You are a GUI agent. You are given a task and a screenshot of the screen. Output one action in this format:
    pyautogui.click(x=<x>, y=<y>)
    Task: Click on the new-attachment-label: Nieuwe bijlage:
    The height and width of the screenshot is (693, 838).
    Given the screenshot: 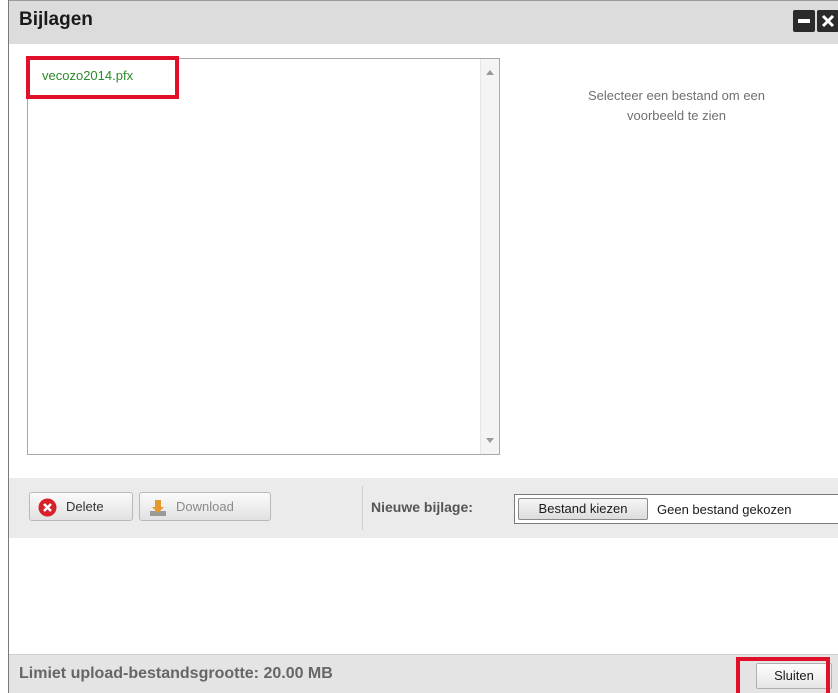 What is the action you would take?
    pyautogui.click(x=422, y=507)
    